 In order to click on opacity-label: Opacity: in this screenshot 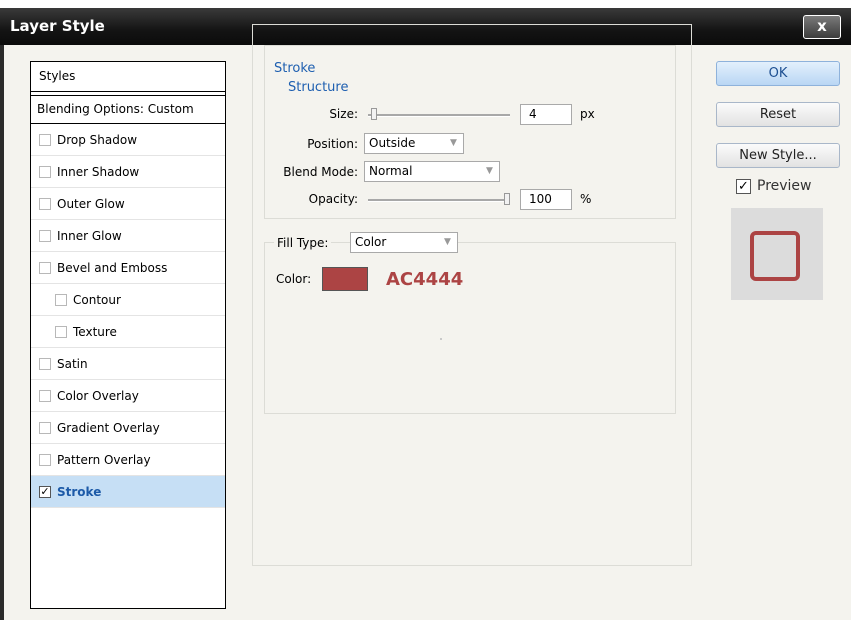, I will do `click(333, 199)`.